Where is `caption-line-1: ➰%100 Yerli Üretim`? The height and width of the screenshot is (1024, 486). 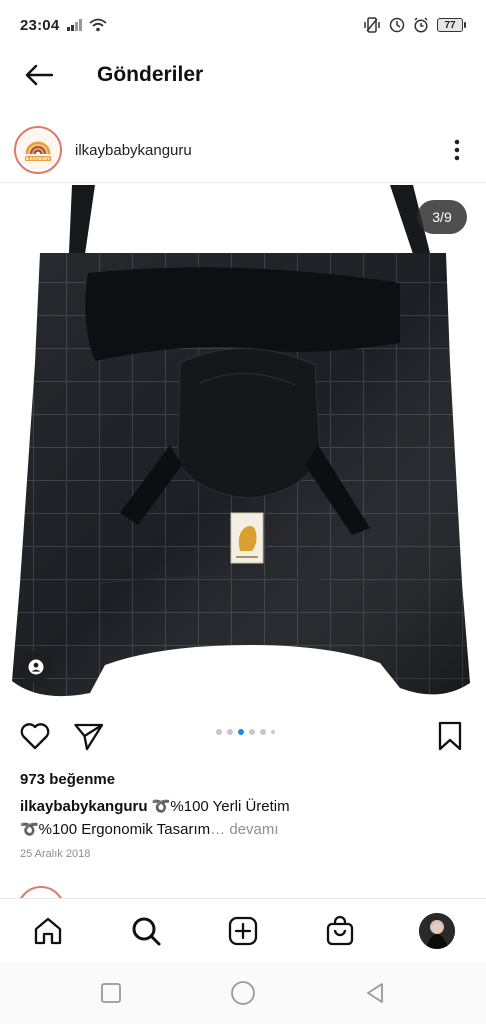
caption-line-1: ➰%100 Yerli Üretim is located at coordinates (220, 806).